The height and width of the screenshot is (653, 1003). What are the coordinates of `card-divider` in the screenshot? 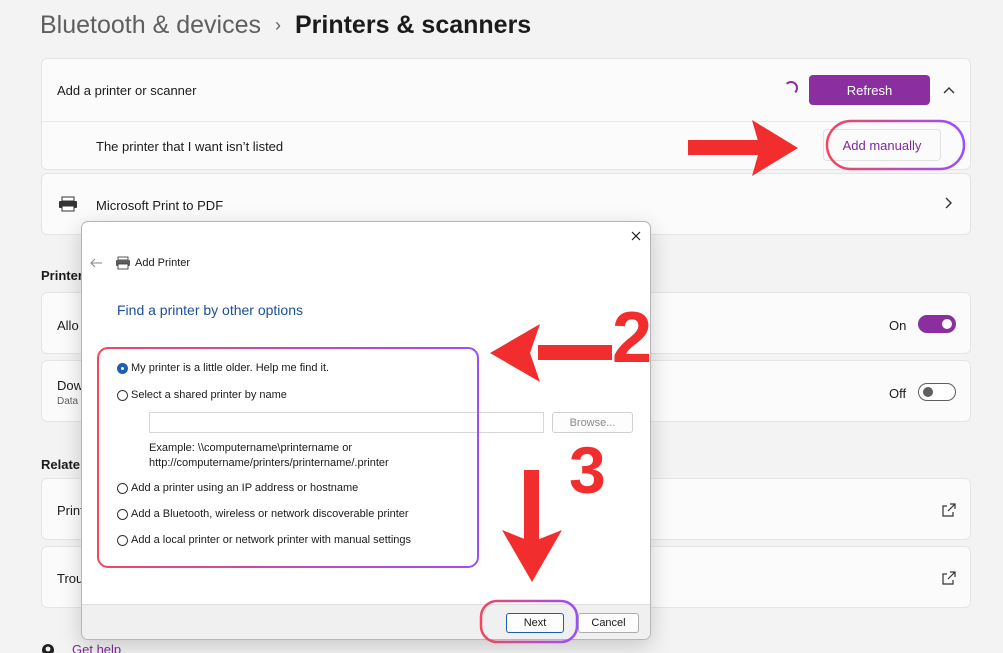 It's located at (506, 121).